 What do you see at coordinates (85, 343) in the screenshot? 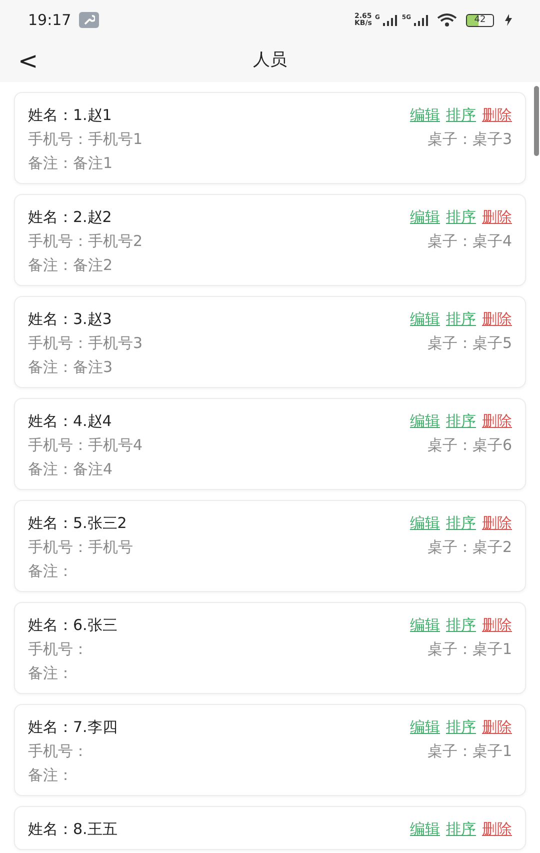
I see `phone-text: 手机号：手机号3` at bounding box center [85, 343].